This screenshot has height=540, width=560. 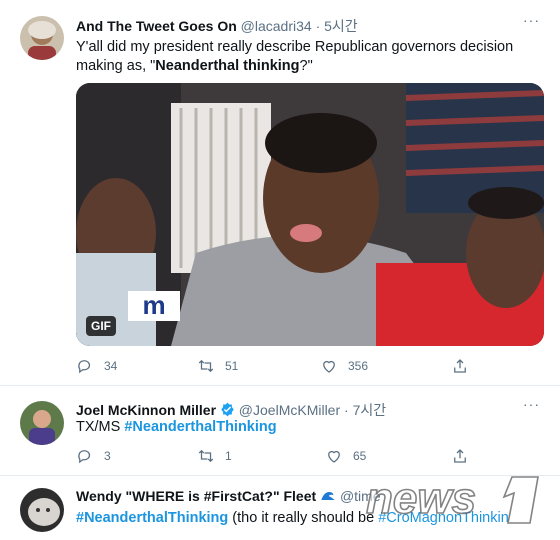 I want to click on reply-button: 34, so click(x=96, y=366).